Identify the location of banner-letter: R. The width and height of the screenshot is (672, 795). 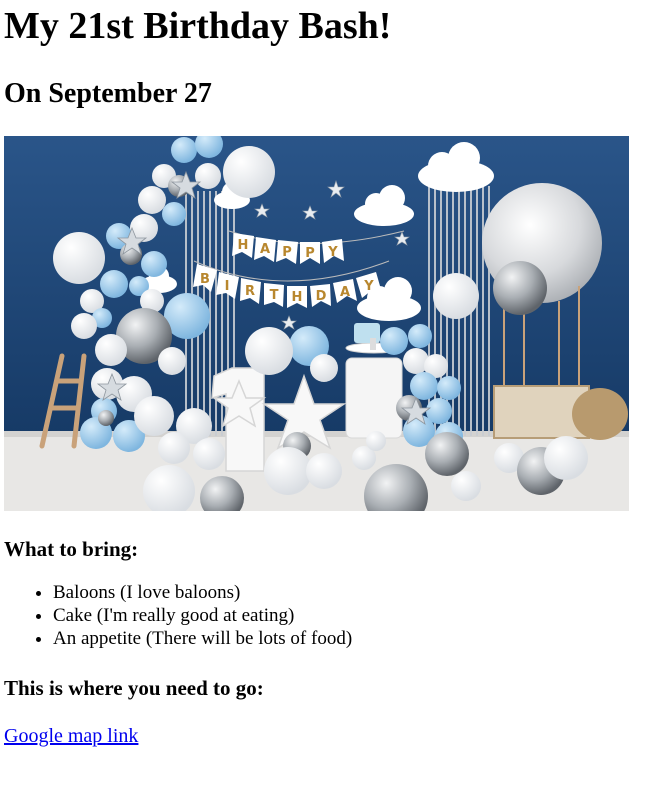
(250, 291).